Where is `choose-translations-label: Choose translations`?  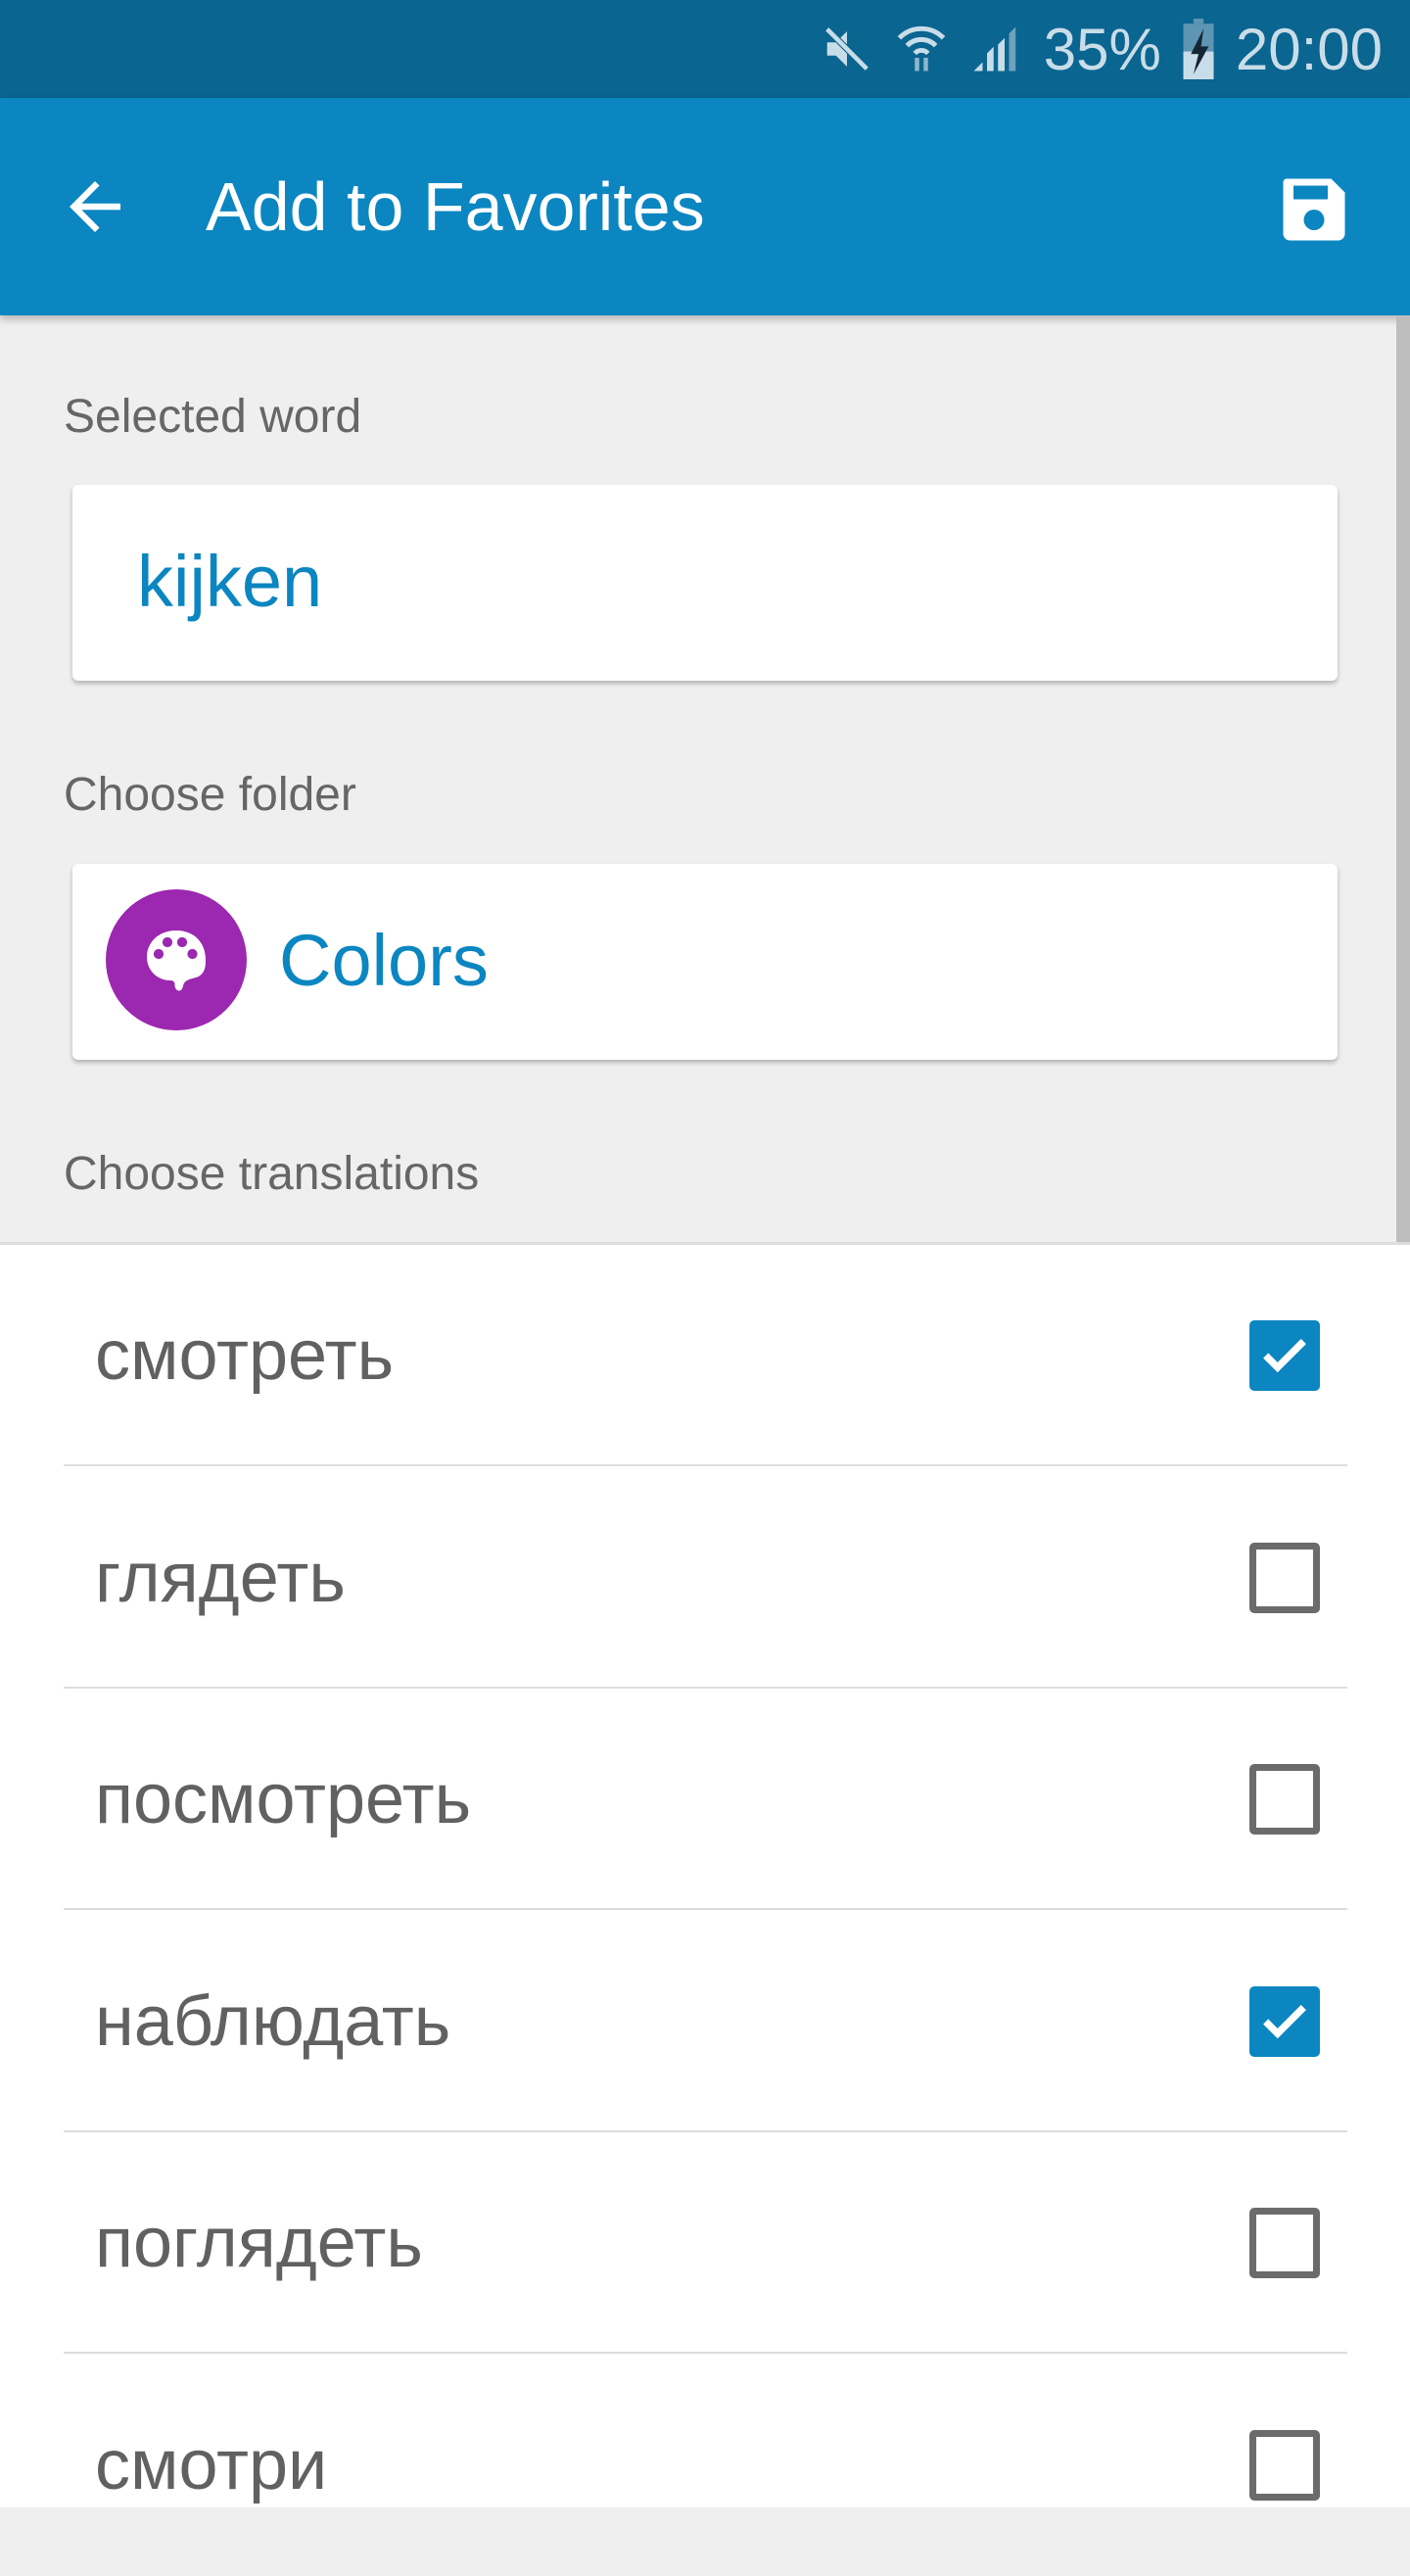 choose-translations-label: Choose translations is located at coordinates (272, 1174).